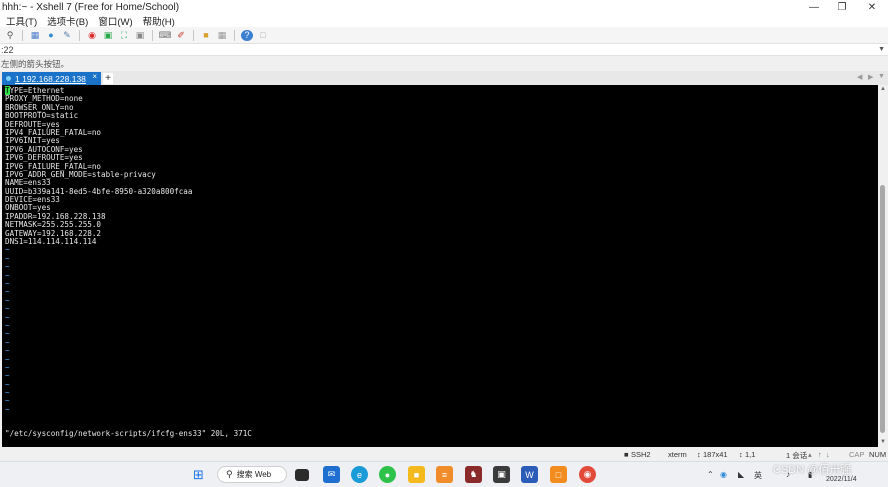 The image size is (888, 487). What do you see at coordinates (115, 21) in the screenshot?
I see `menu-window: 窗口(W)` at bounding box center [115, 21].